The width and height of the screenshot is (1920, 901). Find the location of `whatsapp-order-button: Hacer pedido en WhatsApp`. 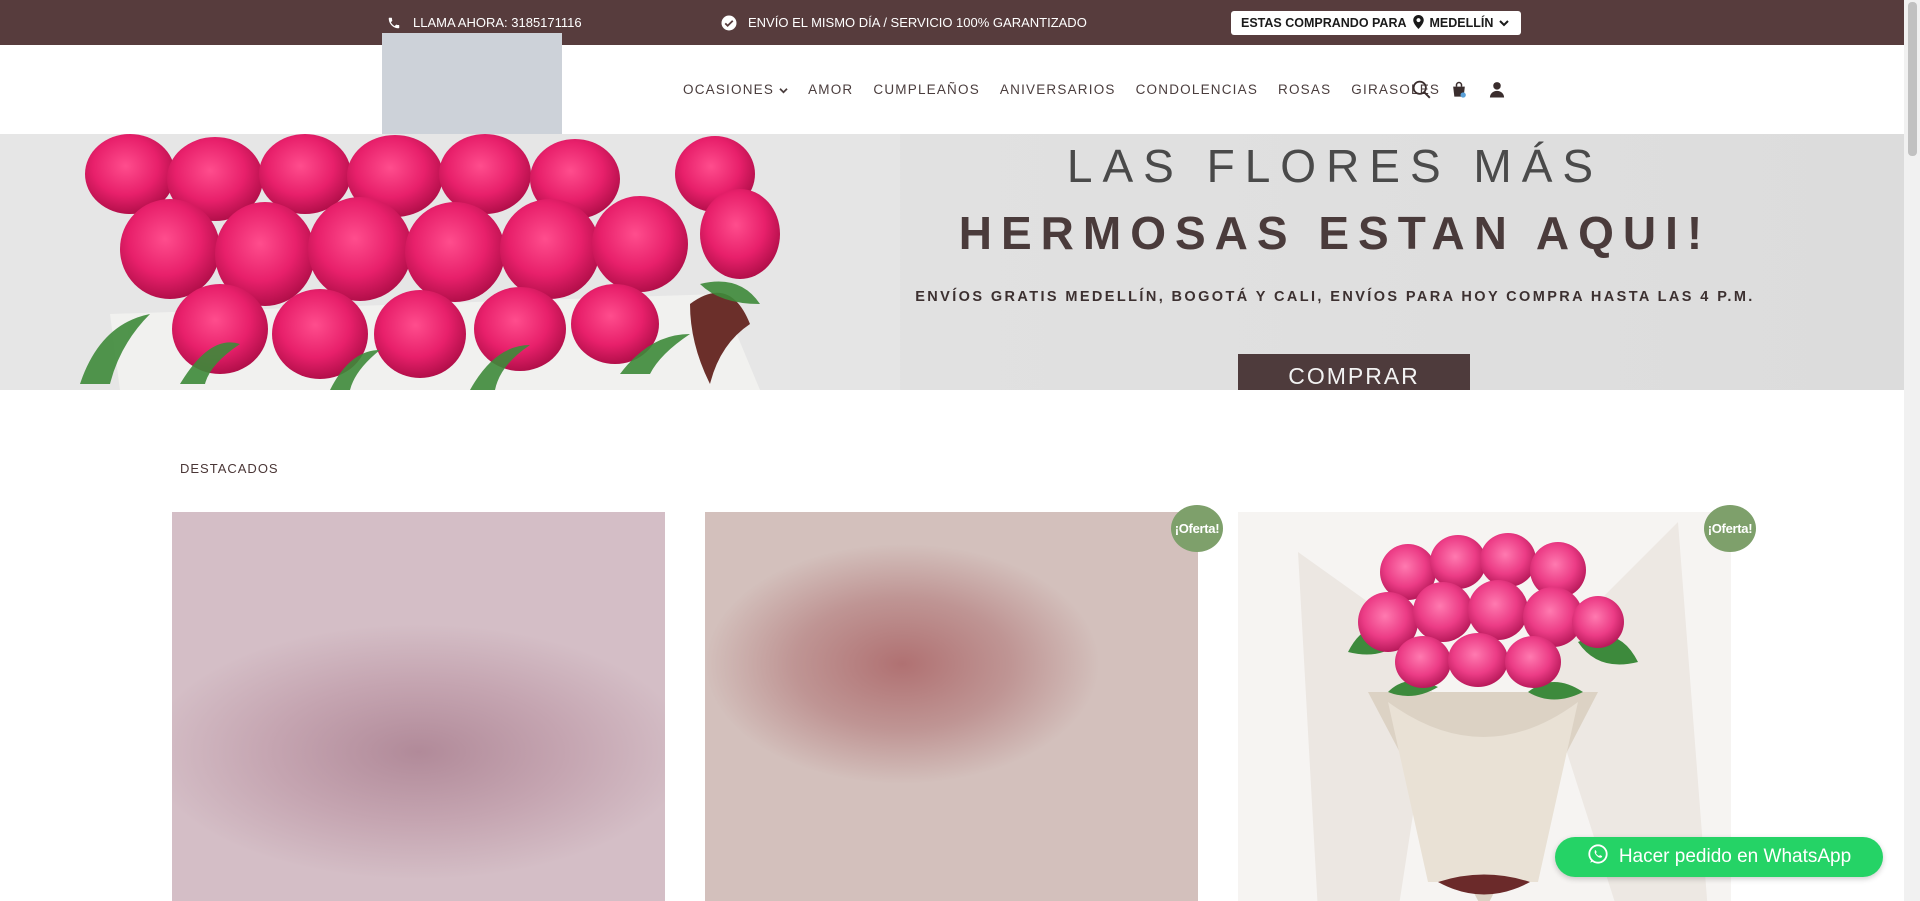

whatsapp-order-button: Hacer pedido en WhatsApp is located at coordinates (1719, 857).